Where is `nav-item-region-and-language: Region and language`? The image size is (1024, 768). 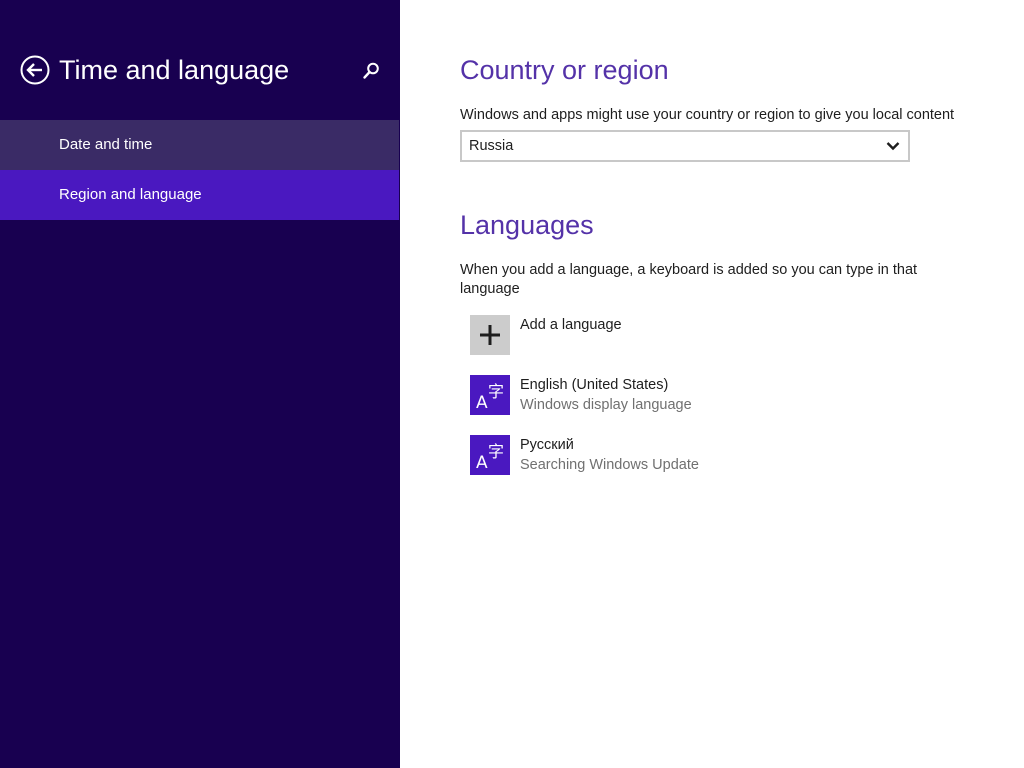
nav-item-region-and-language: Region and language is located at coordinates (199, 195).